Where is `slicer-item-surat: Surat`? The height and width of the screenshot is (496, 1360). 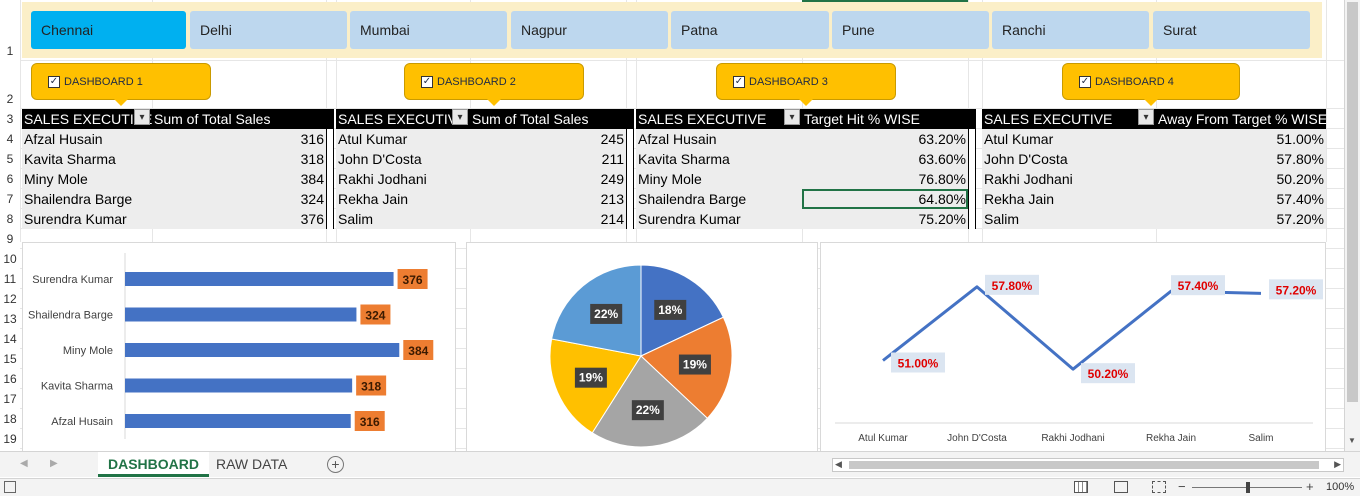 slicer-item-surat: Surat is located at coordinates (1231, 30).